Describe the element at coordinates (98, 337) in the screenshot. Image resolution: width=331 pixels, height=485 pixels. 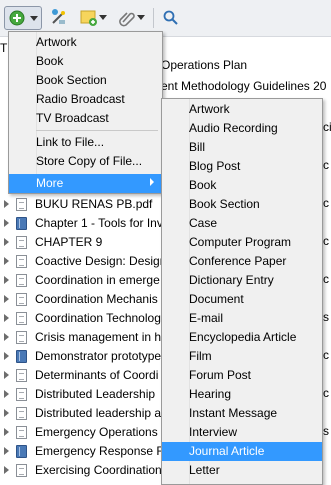
I see `item-title: Crisis management in h` at that location.